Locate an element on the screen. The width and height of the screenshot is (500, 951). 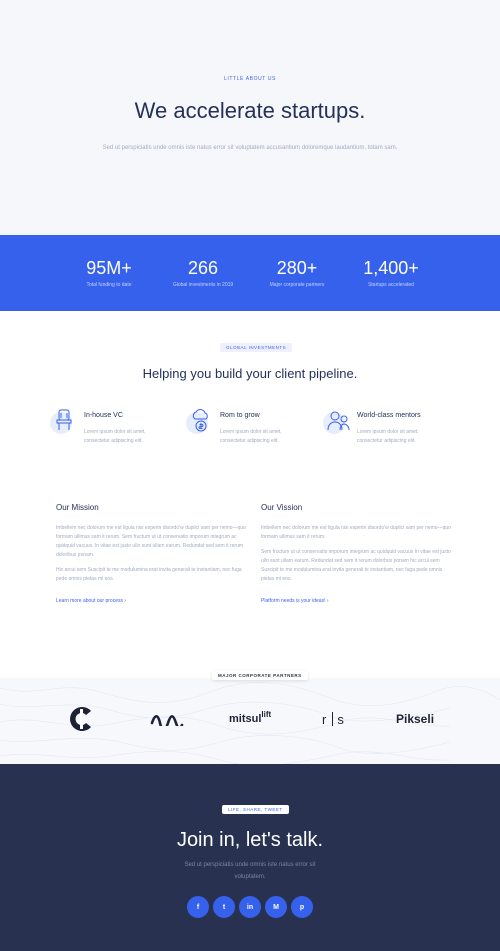
partner-logo-pikseli: Pikseli is located at coordinates (415, 719).